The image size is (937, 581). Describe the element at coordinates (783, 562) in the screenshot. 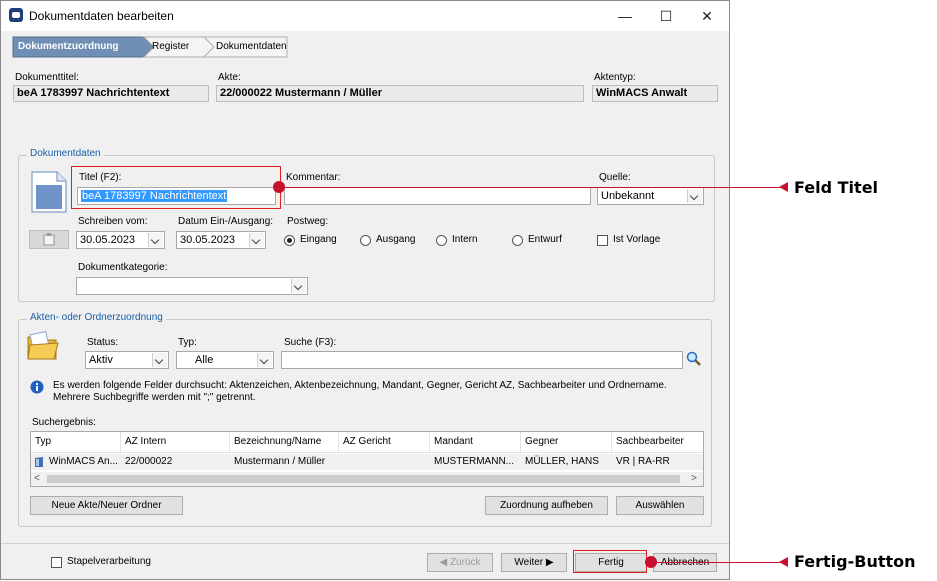

I see `fertig-callout-arrow-icon` at that location.